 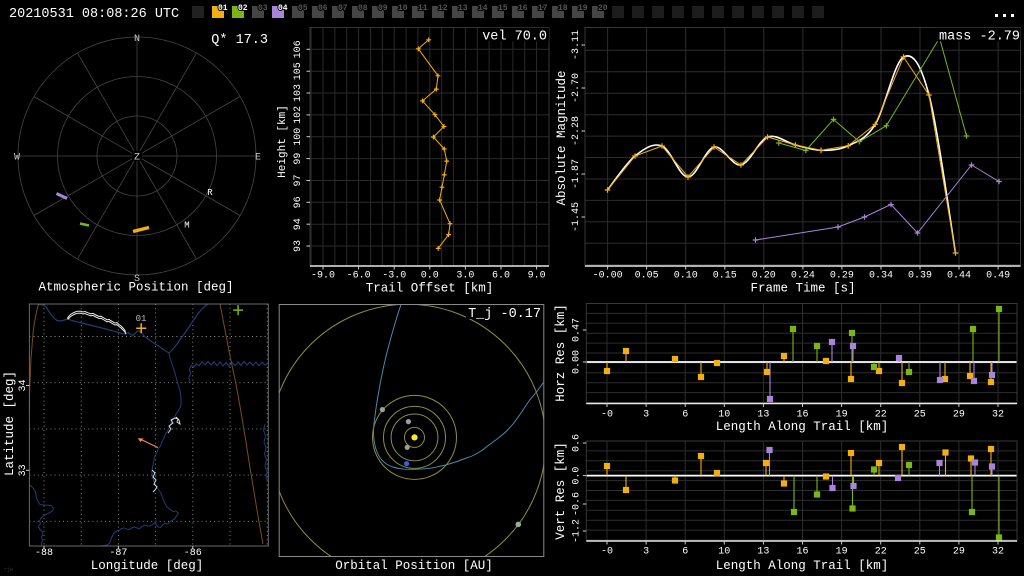 I want to click on svg-text: mass -2.79, so click(x=979, y=37).